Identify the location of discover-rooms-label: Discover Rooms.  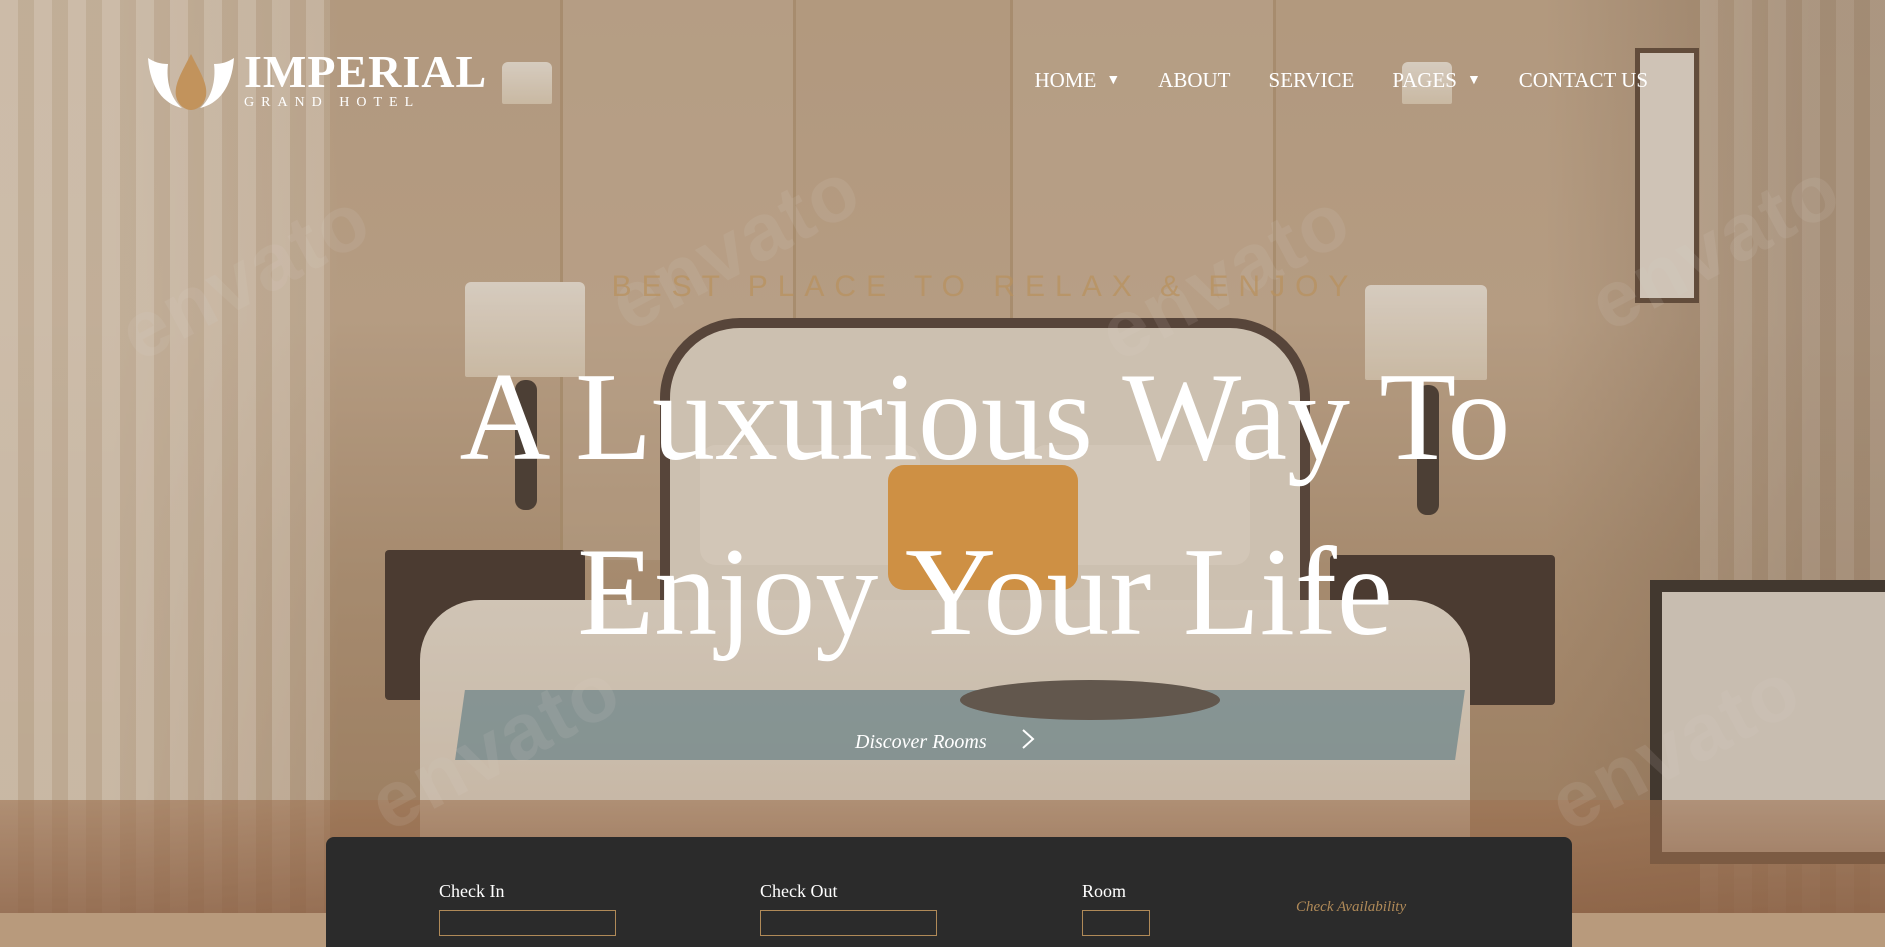
(921, 742).